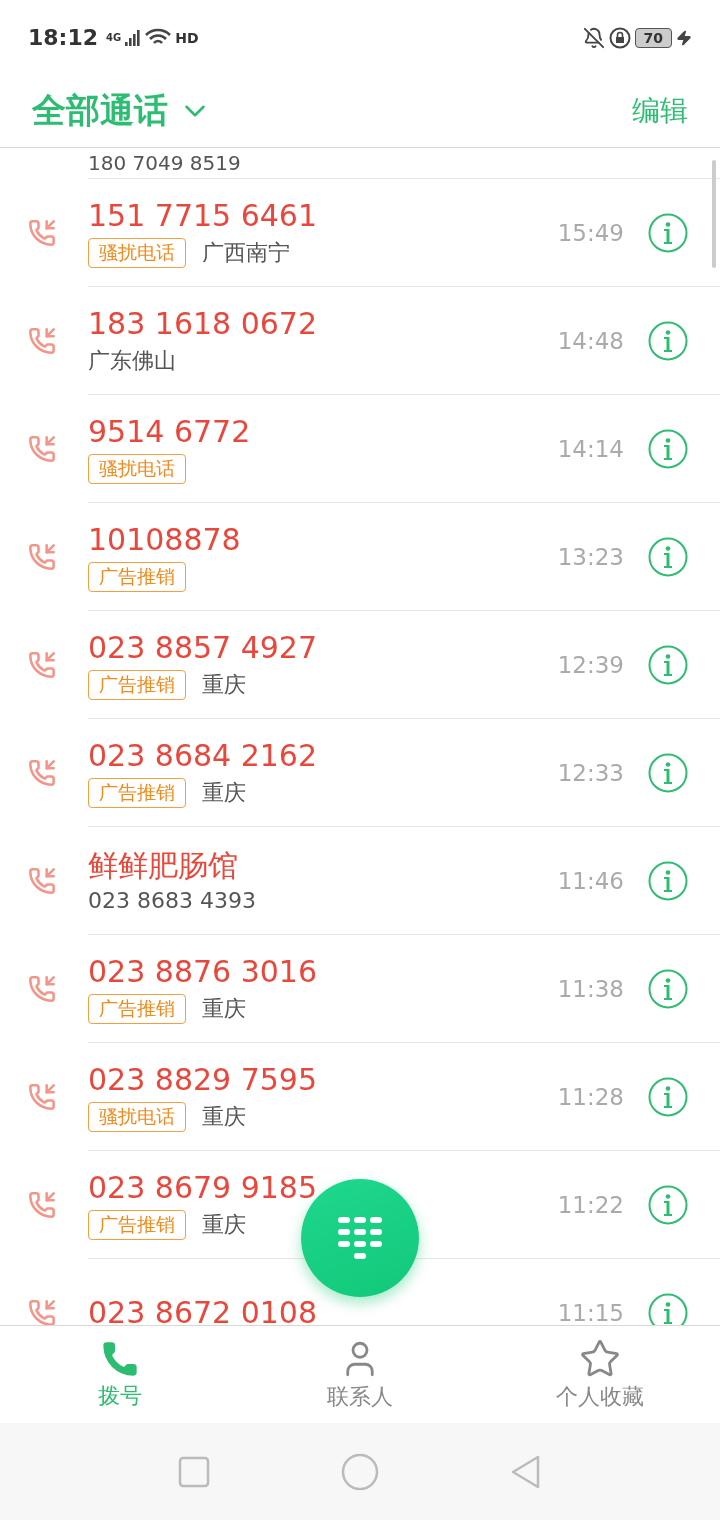  I want to click on edit-button: 编辑, so click(660, 111).